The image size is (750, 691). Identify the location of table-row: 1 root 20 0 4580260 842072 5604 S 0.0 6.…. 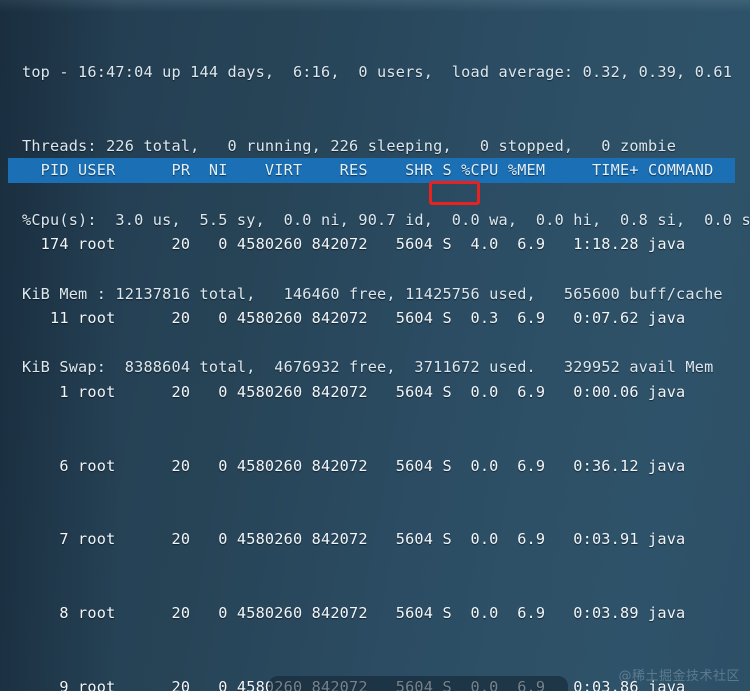
(353, 392).